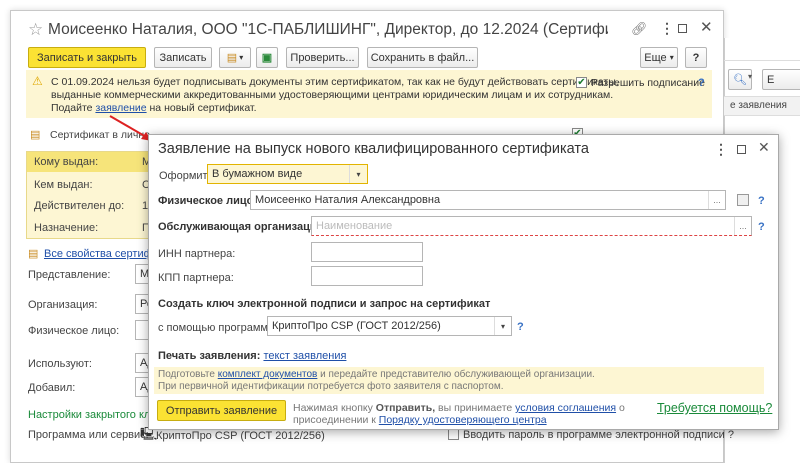  Describe the element at coordinates (764, 147) in the screenshot. I see `dialog-close-icon: ✕` at that location.